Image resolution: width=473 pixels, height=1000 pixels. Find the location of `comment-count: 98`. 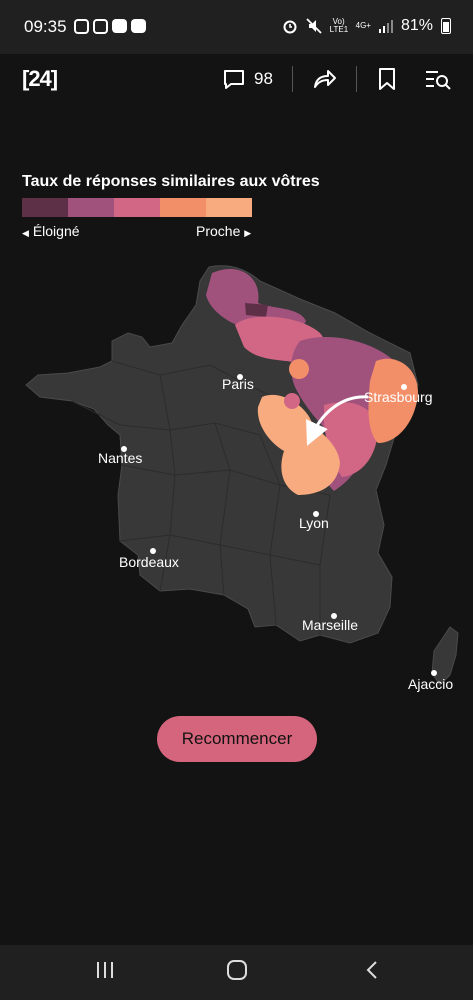

comment-count: 98 is located at coordinates (263, 78).